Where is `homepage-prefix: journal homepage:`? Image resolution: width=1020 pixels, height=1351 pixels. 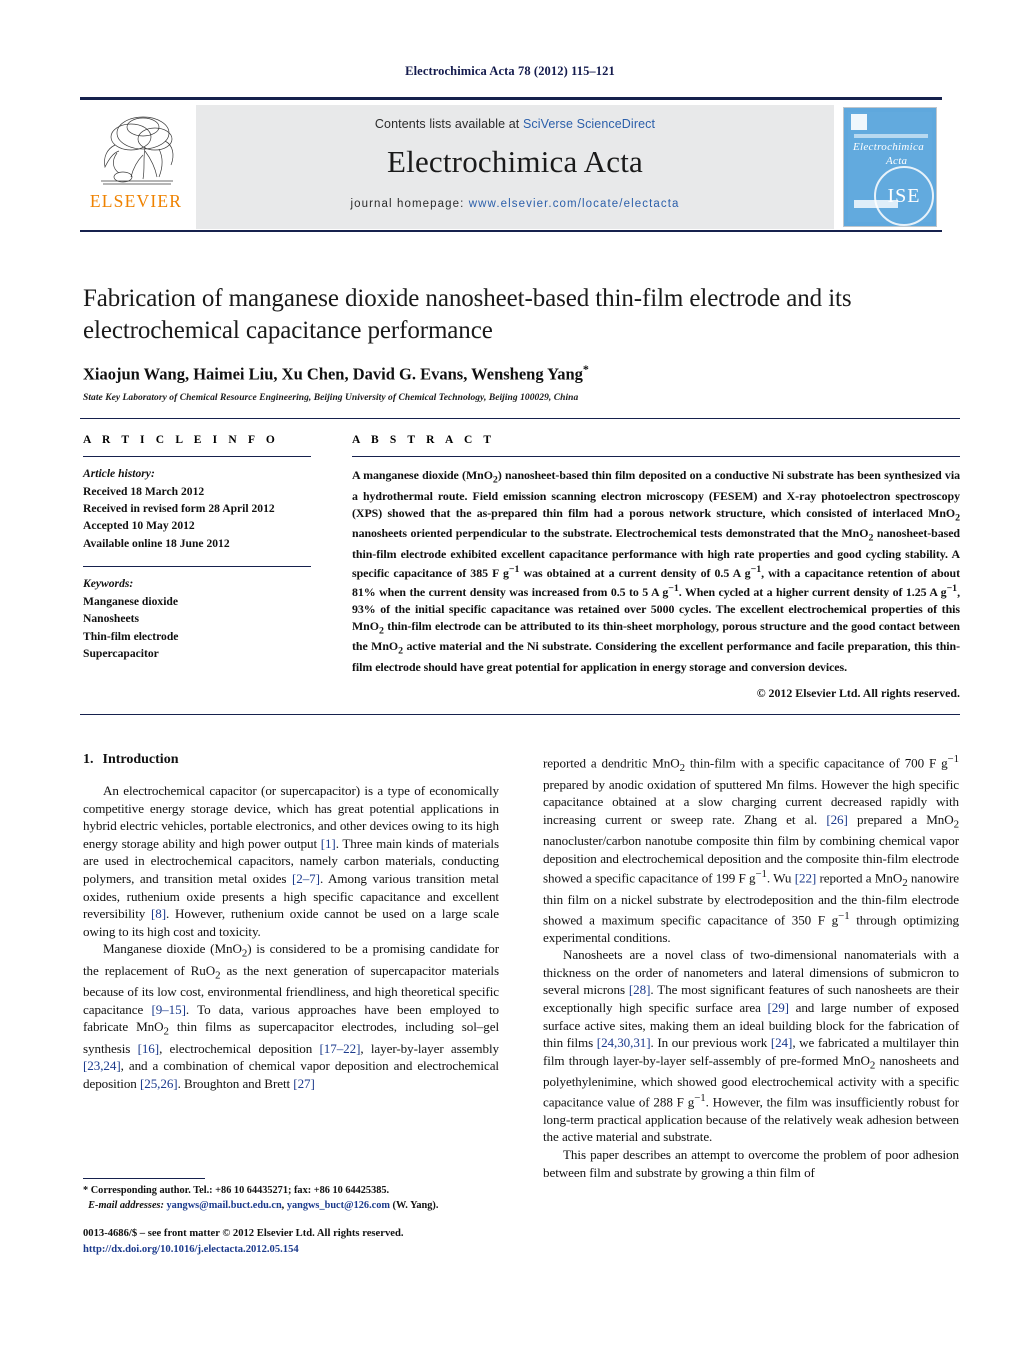
homepage-prefix: journal homepage: is located at coordinates (409, 204).